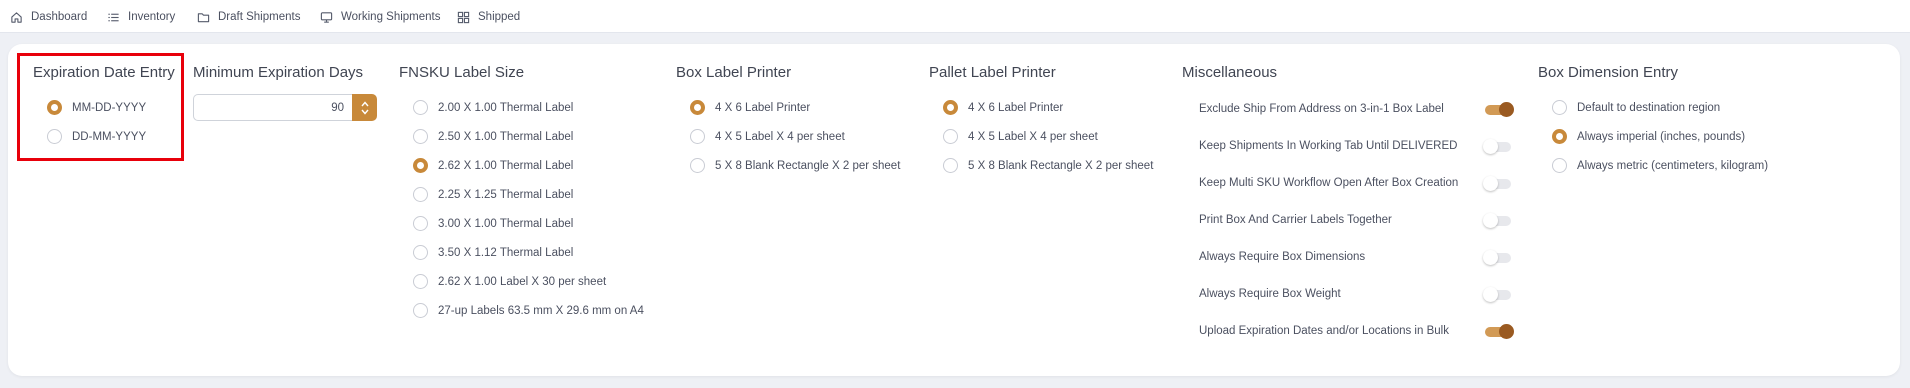 The height and width of the screenshot is (388, 1910). I want to click on radio-label: 2.00 X 1.00 Thermal Label, so click(506, 107).